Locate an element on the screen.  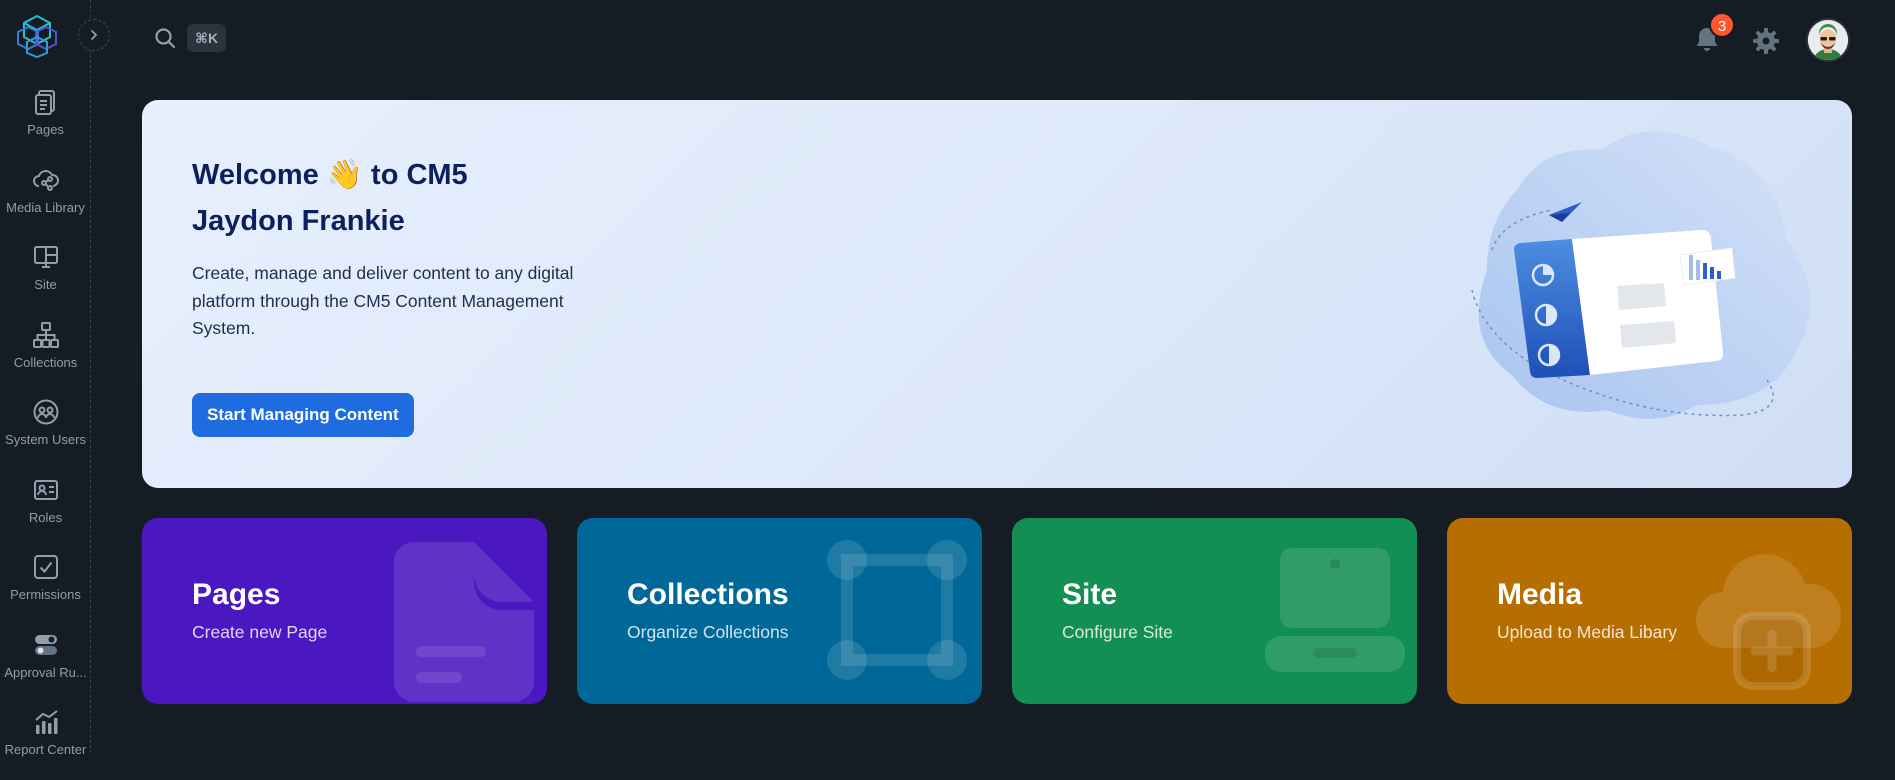
search-shortcut-badge: ⌘K is located at coordinates (207, 38).